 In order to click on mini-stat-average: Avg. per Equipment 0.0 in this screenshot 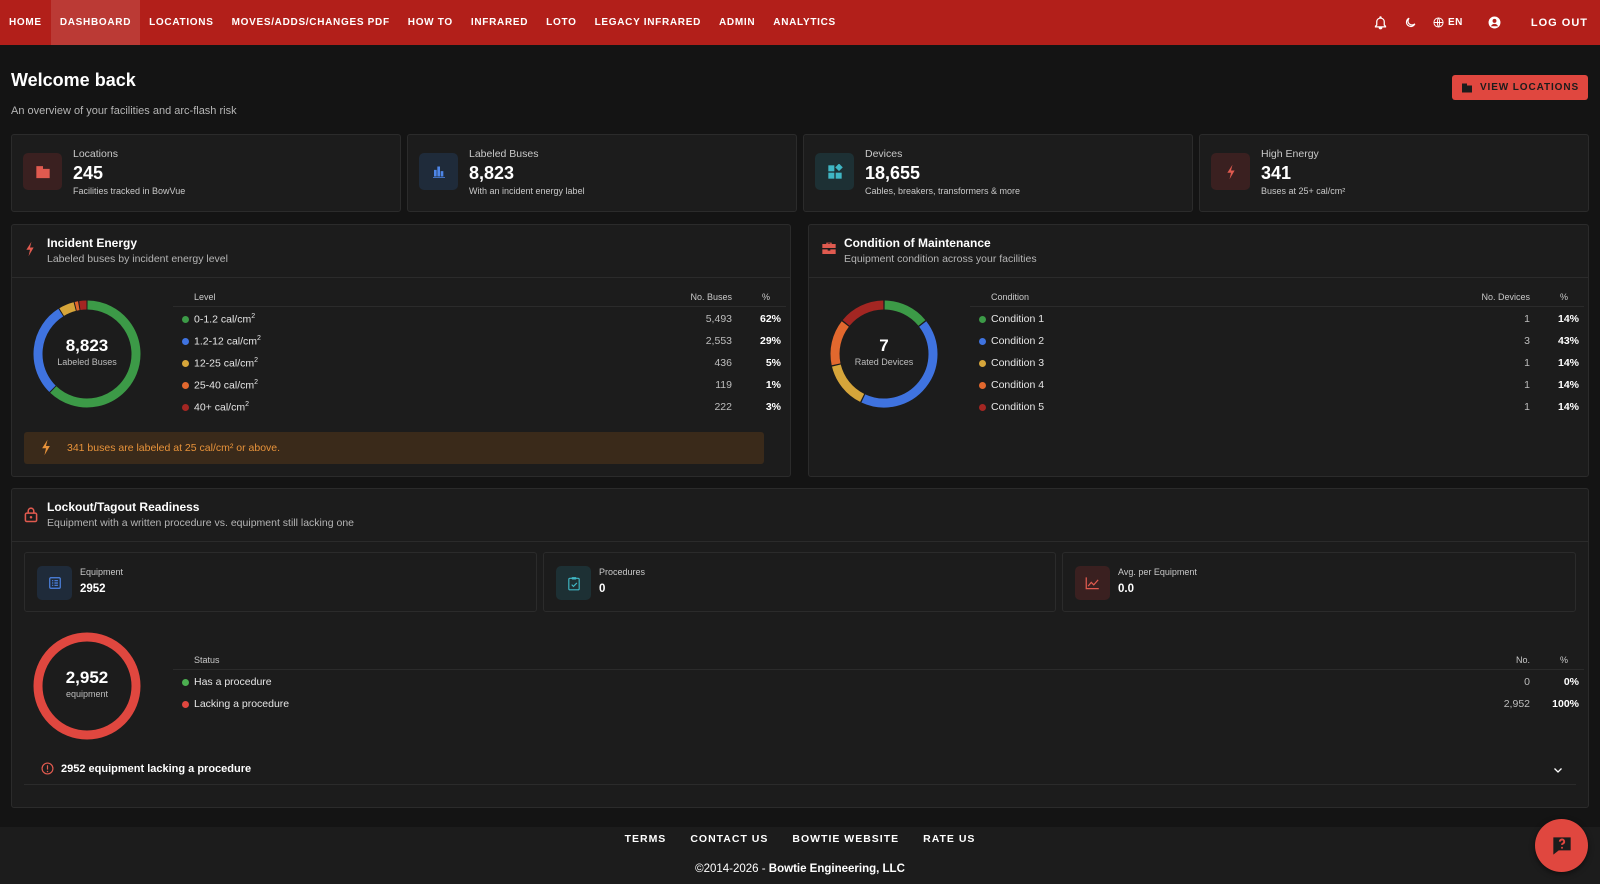, I will do `click(1319, 582)`.